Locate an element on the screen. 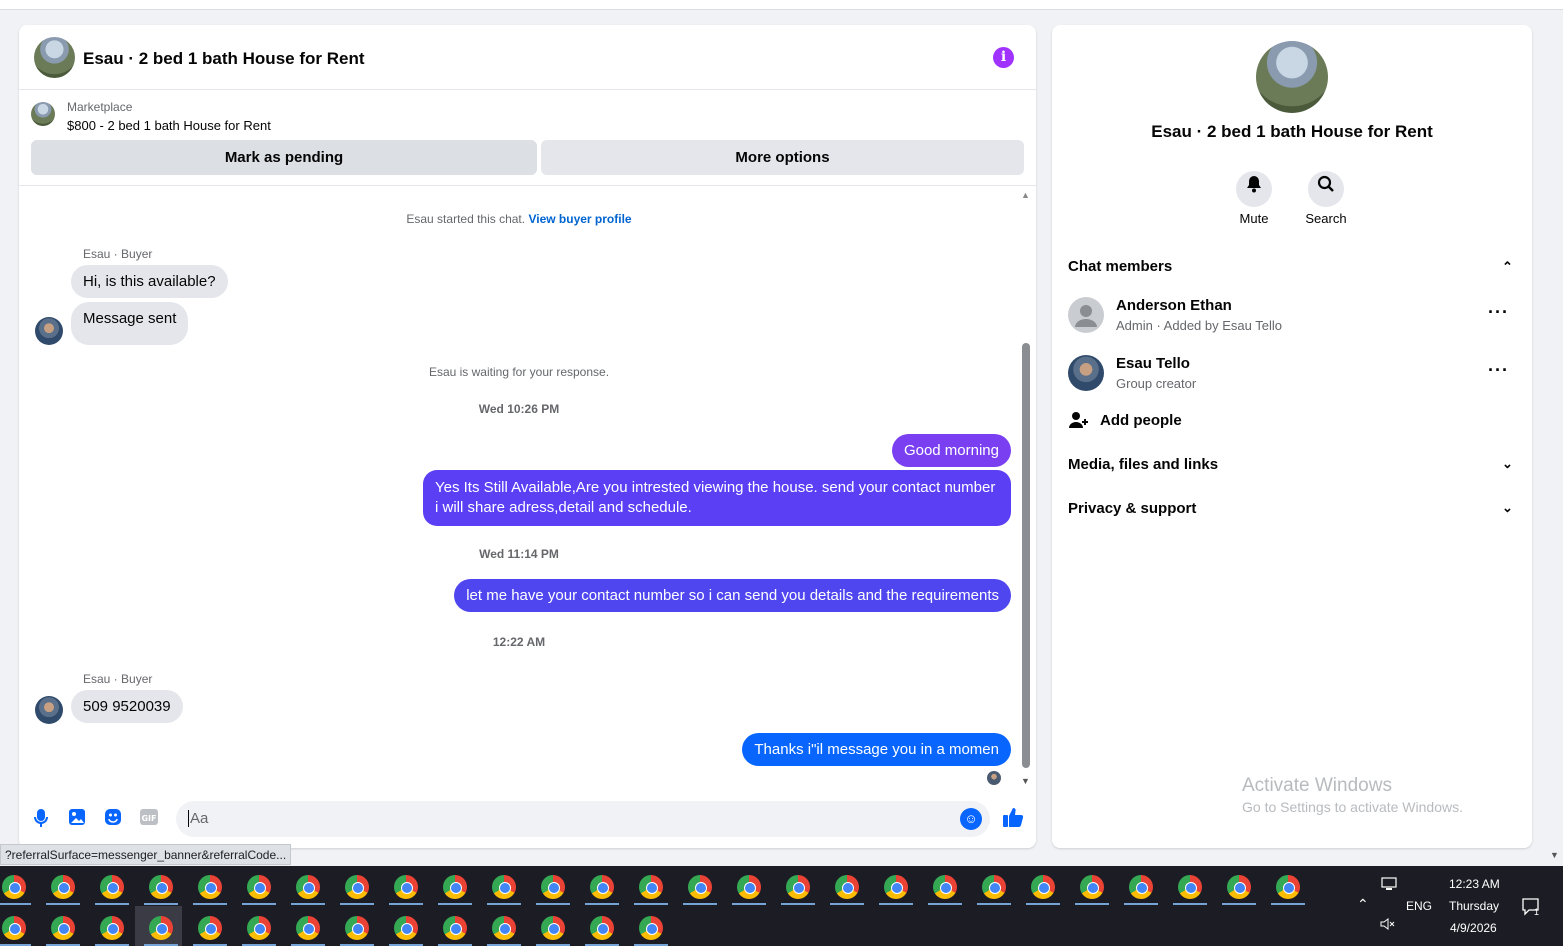 The height and width of the screenshot is (946, 1563). gif-icon: GIF is located at coordinates (149, 819).